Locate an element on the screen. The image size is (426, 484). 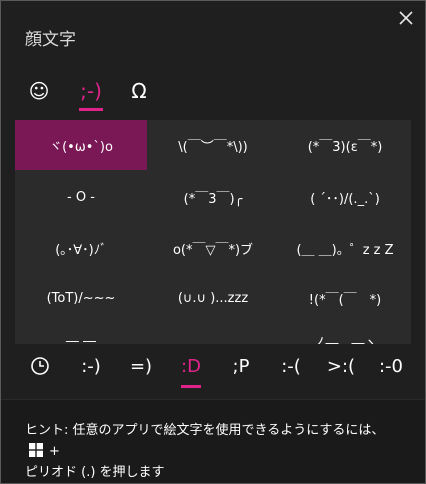
kaomoji-item: (*￣3)(ε￣*) is located at coordinates (345, 145).